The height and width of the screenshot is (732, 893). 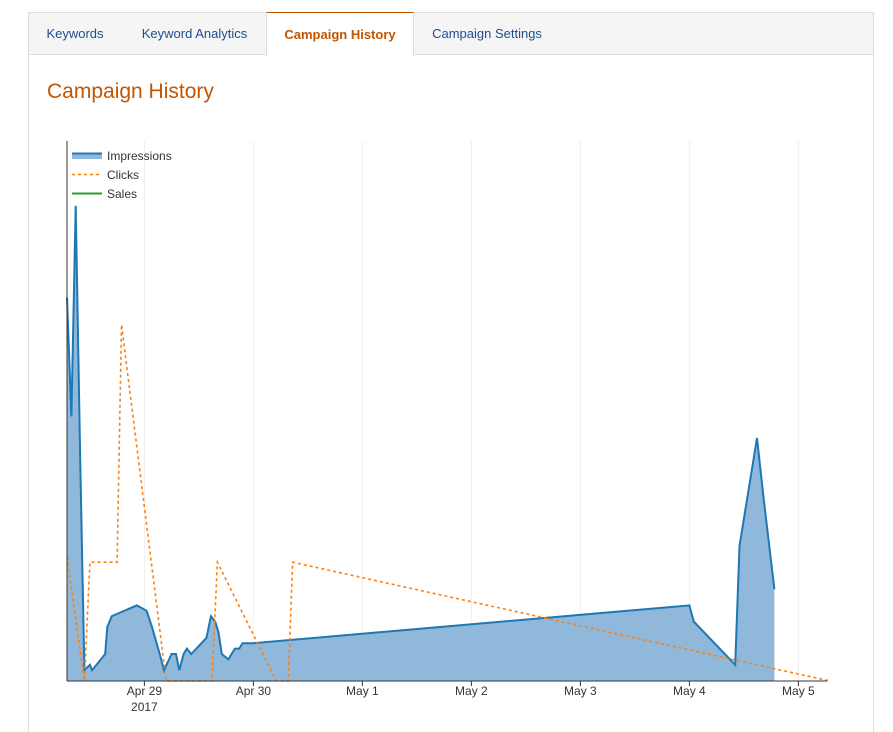 What do you see at coordinates (689, 691) in the screenshot?
I see `x-tick-label: May 4` at bounding box center [689, 691].